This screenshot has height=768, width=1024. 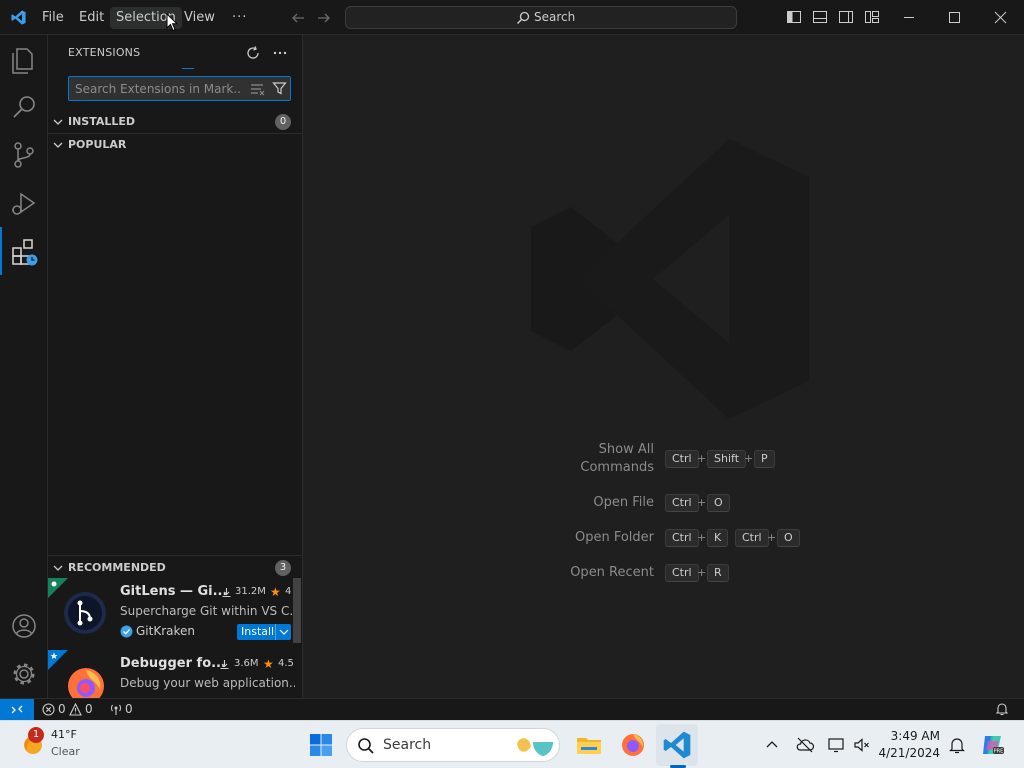 I want to click on toggle-primary-sidebar-icon, so click(x=794, y=17).